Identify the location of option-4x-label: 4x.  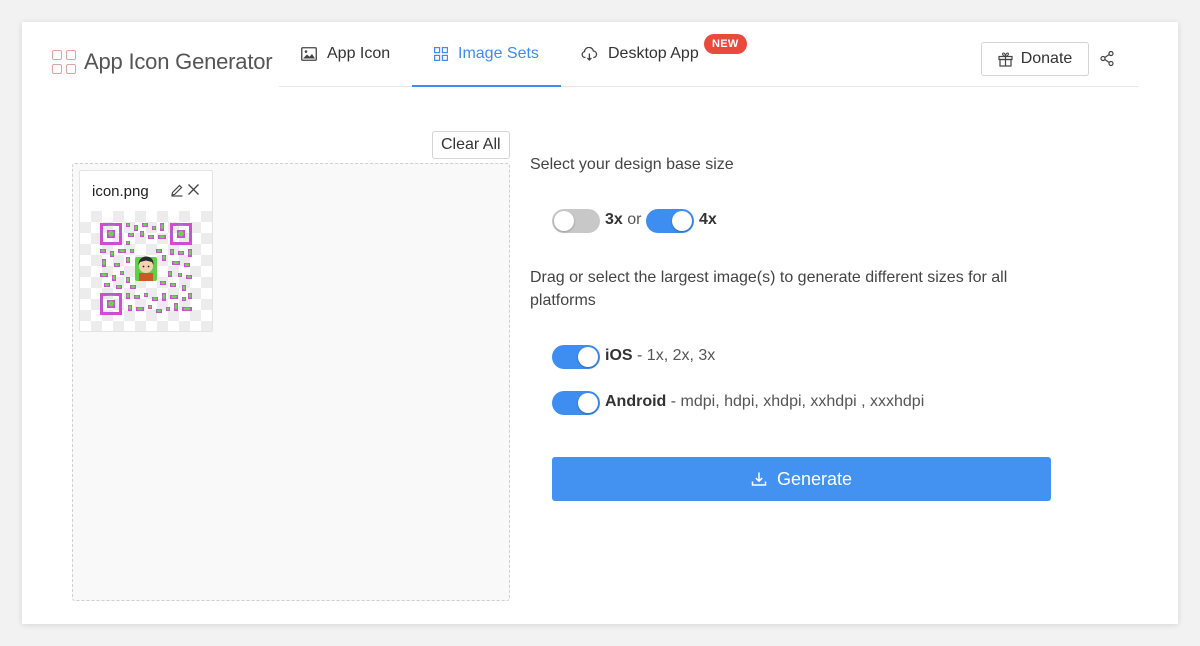
(708, 219).